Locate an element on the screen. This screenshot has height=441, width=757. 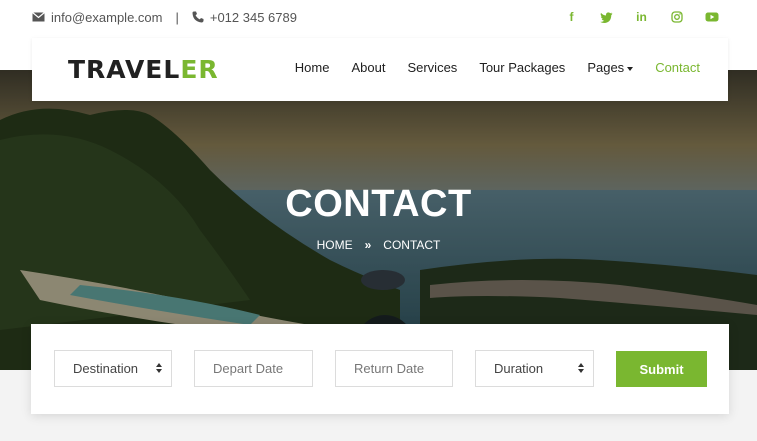
nav-tour-packages: Tour Packages is located at coordinates (522, 67).